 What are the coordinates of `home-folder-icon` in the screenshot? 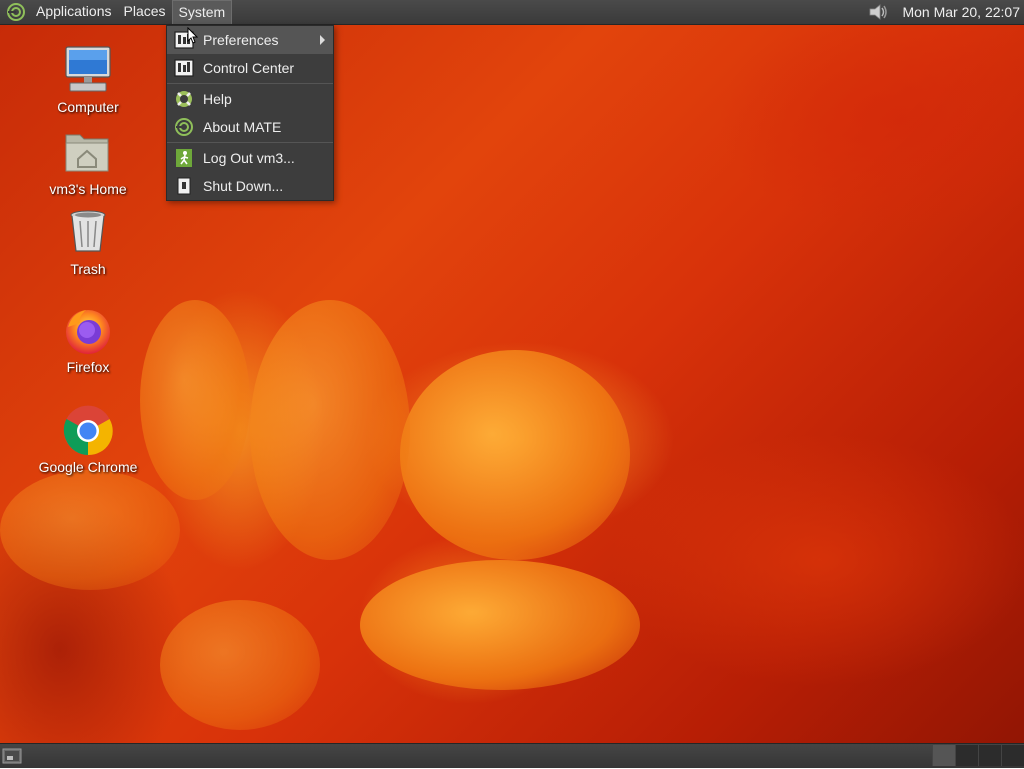 It's located at (88, 153).